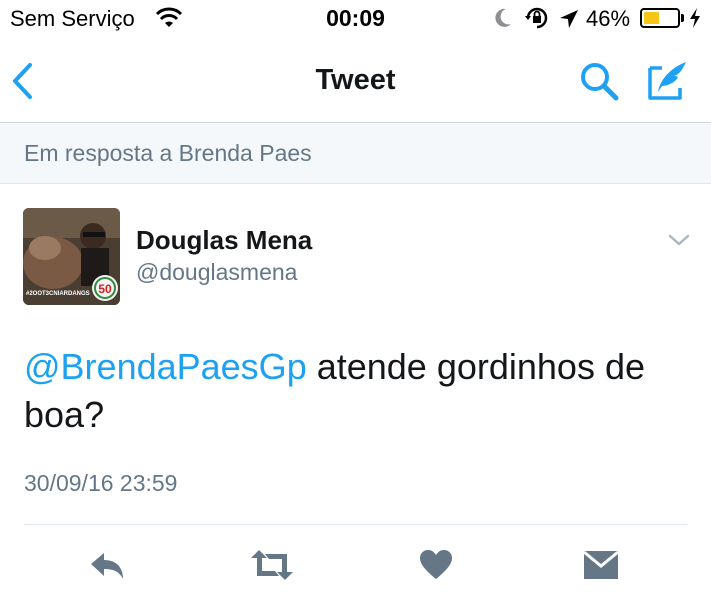 The height and width of the screenshot is (600, 711). What do you see at coordinates (668, 82) in the screenshot?
I see `compose-tweet-icon` at bounding box center [668, 82].